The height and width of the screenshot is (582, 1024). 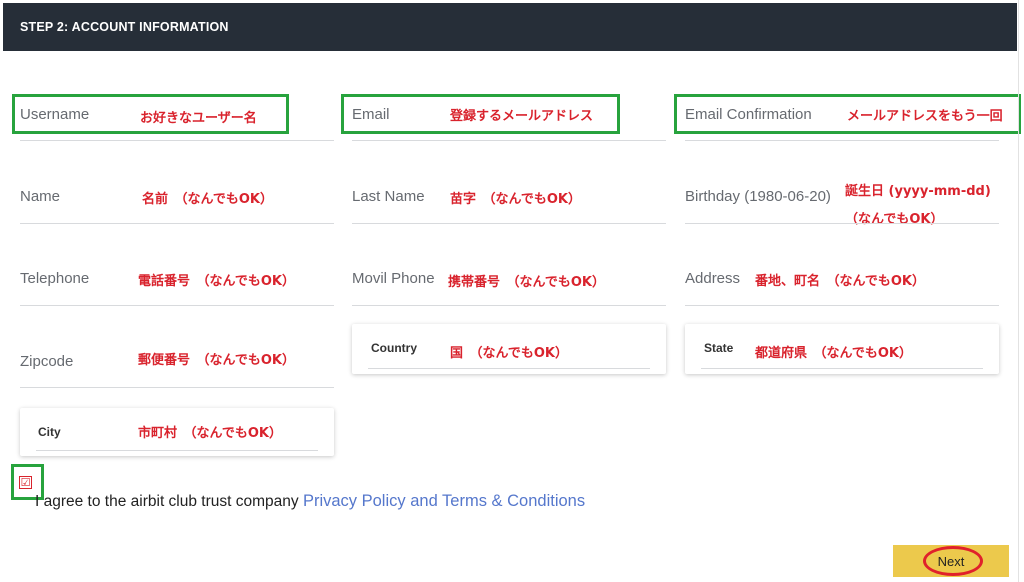 I want to click on telephone-field: Telephone 電話番号 （なんでもOK）, so click(x=177, y=284).